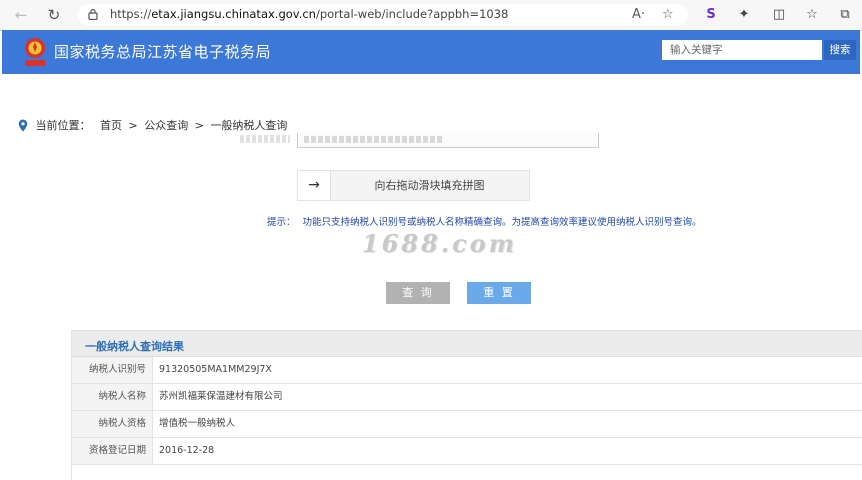  Describe the element at coordinates (21, 15) in the screenshot. I see `back-icon: ←` at that location.